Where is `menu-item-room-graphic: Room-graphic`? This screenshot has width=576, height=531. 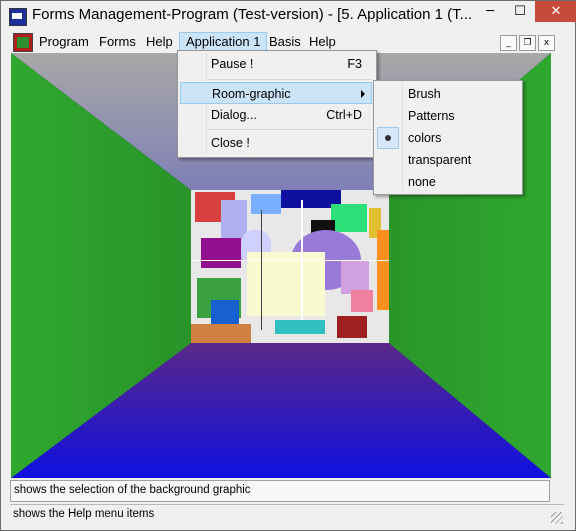 menu-item-room-graphic: Room-graphic is located at coordinates (276, 93).